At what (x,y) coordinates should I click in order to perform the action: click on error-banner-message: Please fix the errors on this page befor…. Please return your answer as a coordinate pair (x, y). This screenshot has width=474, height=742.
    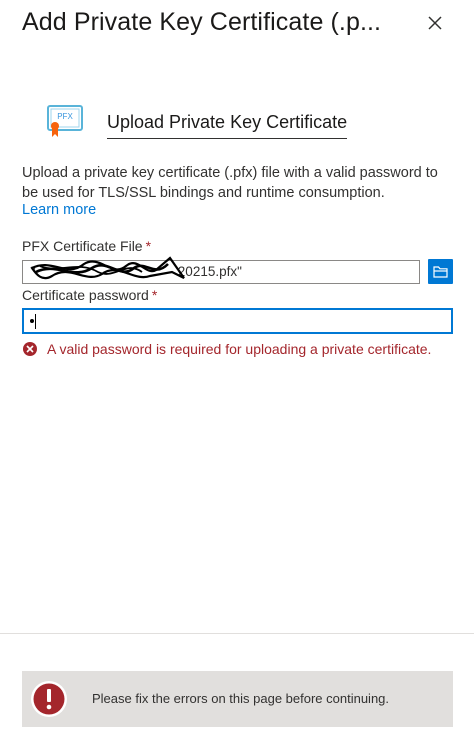
    Looking at the image, I should click on (241, 698).